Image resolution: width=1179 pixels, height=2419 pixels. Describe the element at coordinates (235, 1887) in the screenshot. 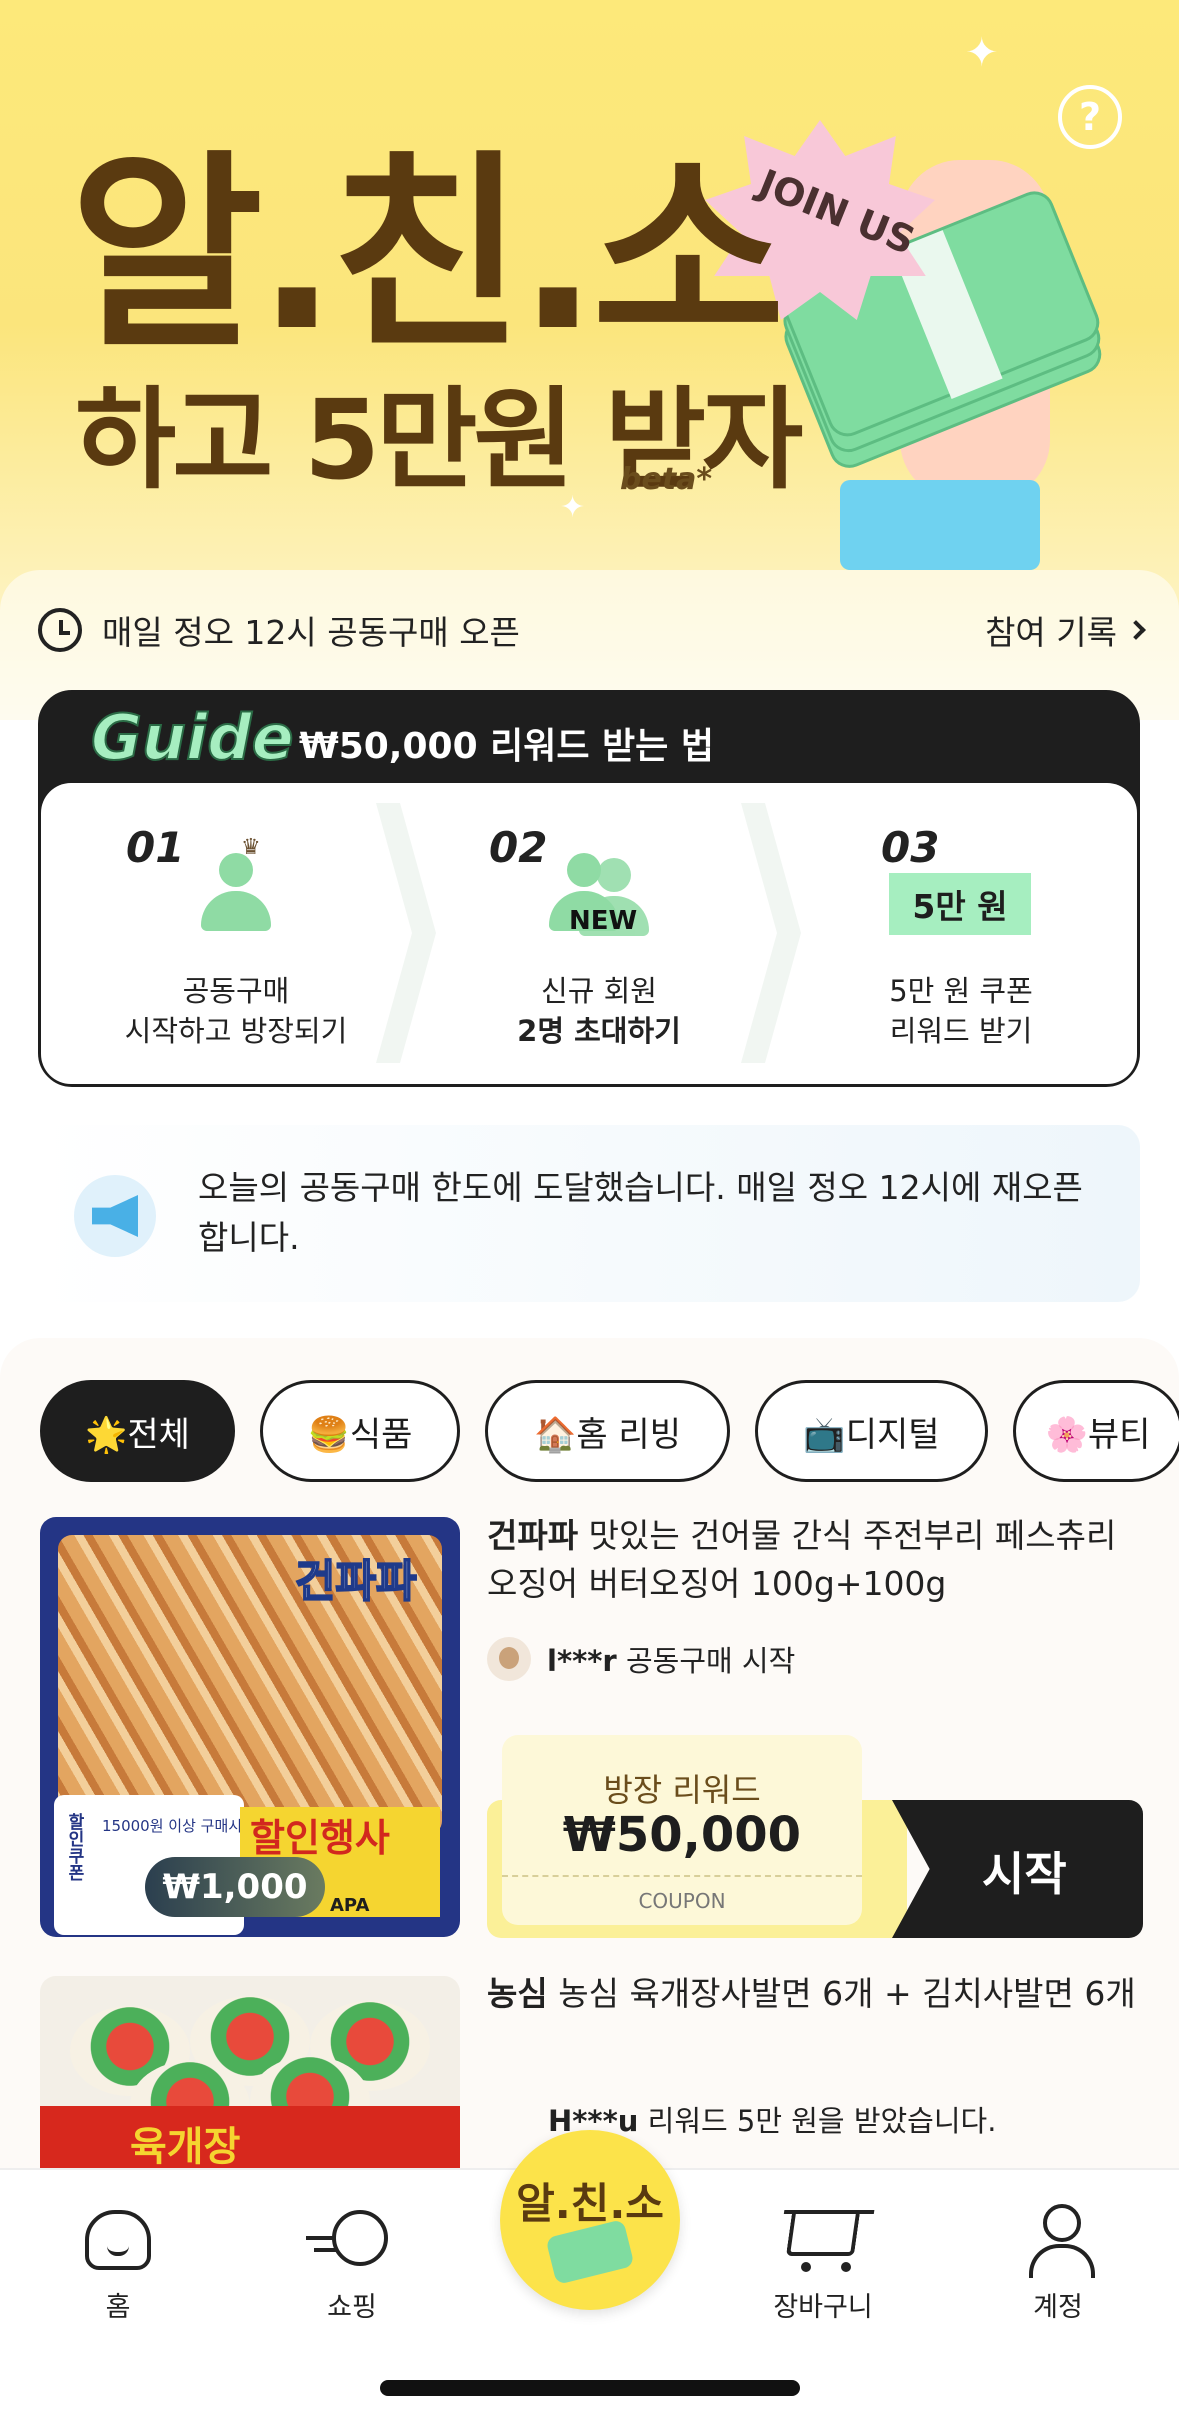

I see `price-badge: ₩1,000` at that location.